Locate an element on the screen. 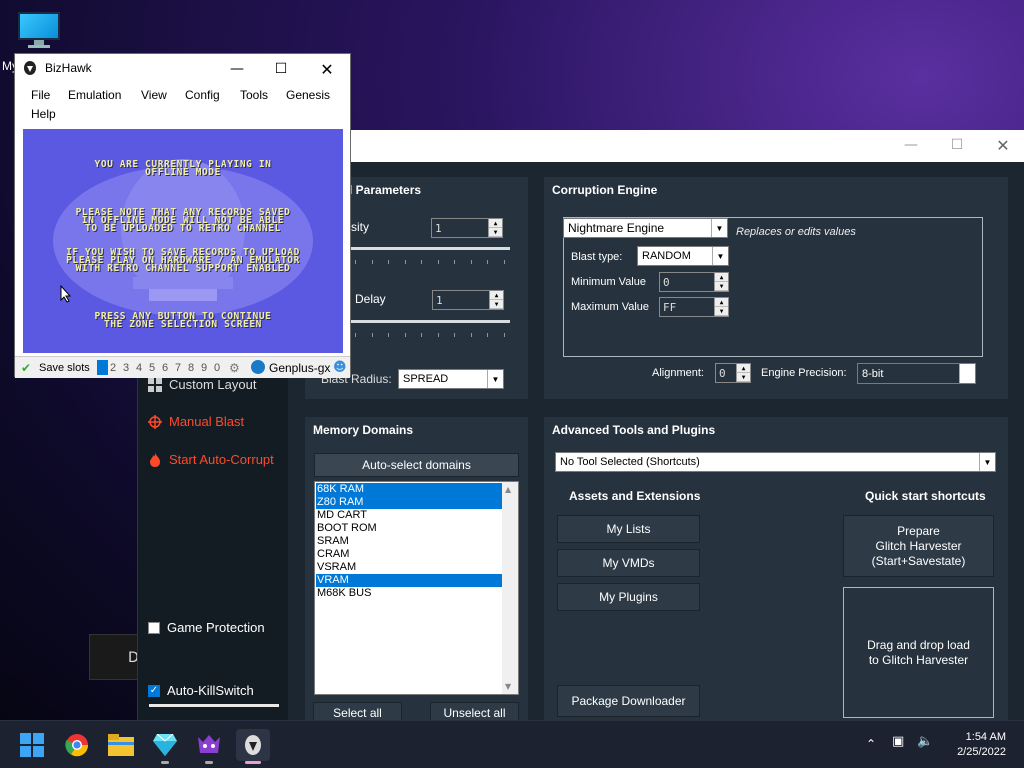 This screenshot has height=768, width=1024. engine-select: Nightmare Engine ▼ is located at coordinates (645, 228).